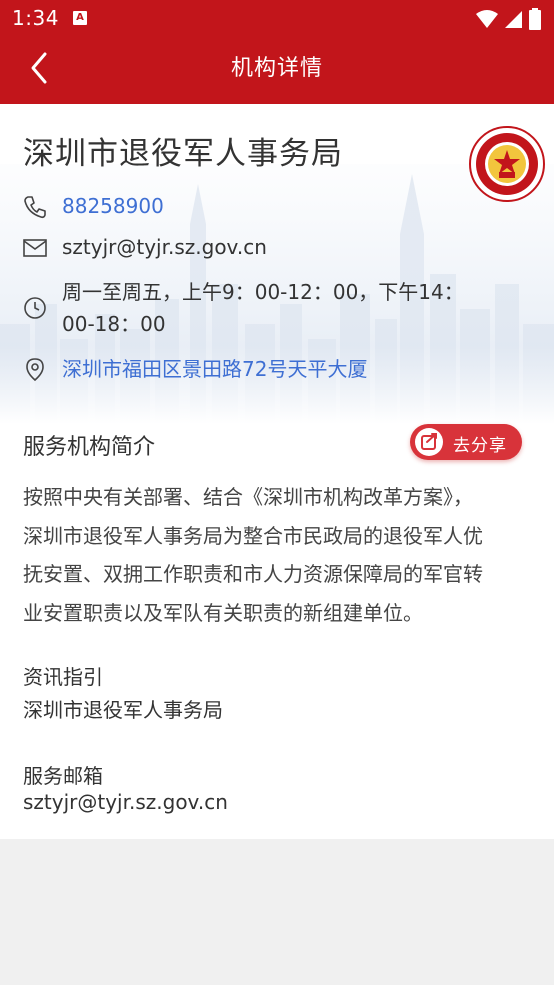 The image size is (554, 985). I want to click on battery-icon, so click(535, 19).